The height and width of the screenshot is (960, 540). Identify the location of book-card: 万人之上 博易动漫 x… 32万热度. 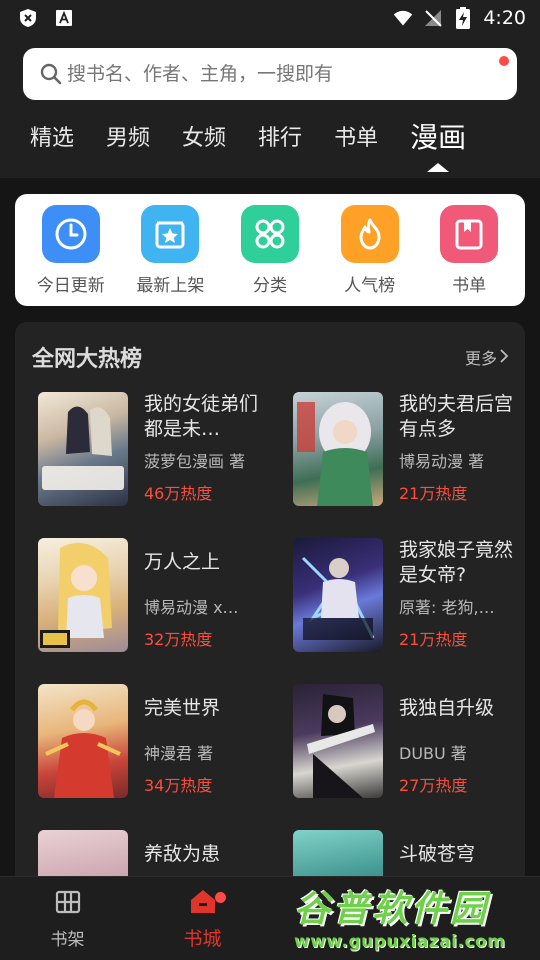
(165, 595).